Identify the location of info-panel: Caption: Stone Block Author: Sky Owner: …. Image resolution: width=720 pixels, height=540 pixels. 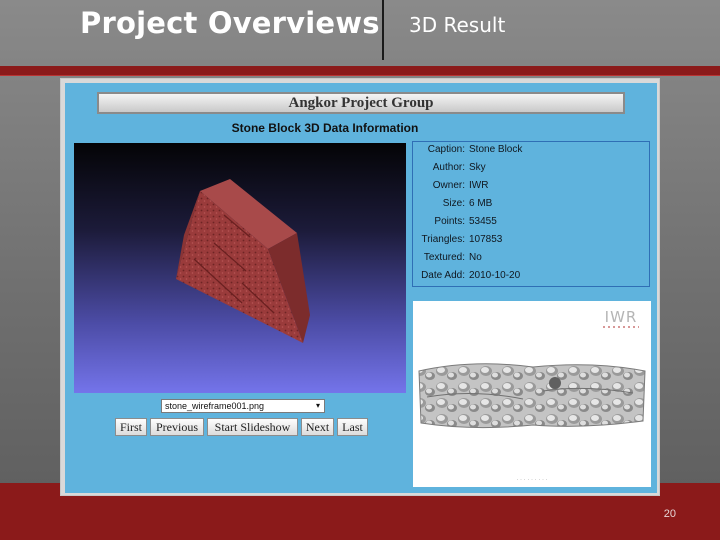
(531, 214).